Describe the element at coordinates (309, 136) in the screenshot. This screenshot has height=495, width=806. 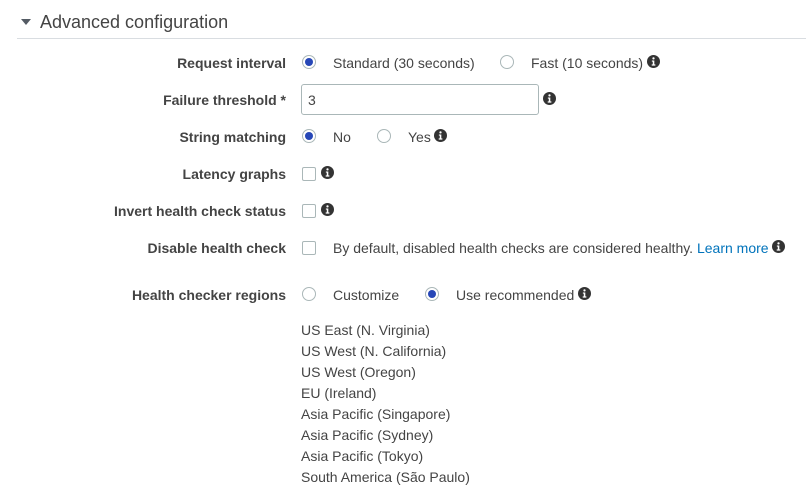
I see `radio-string-matching-no` at that location.